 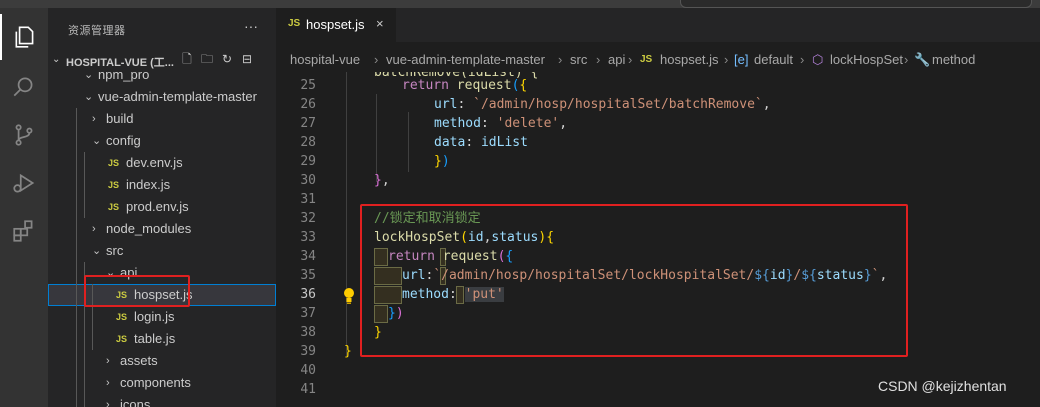 What do you see at coordinates (155, 338) in the screenshot?
I see `tree-item-label: table.js` at bounding box center [155, 338].